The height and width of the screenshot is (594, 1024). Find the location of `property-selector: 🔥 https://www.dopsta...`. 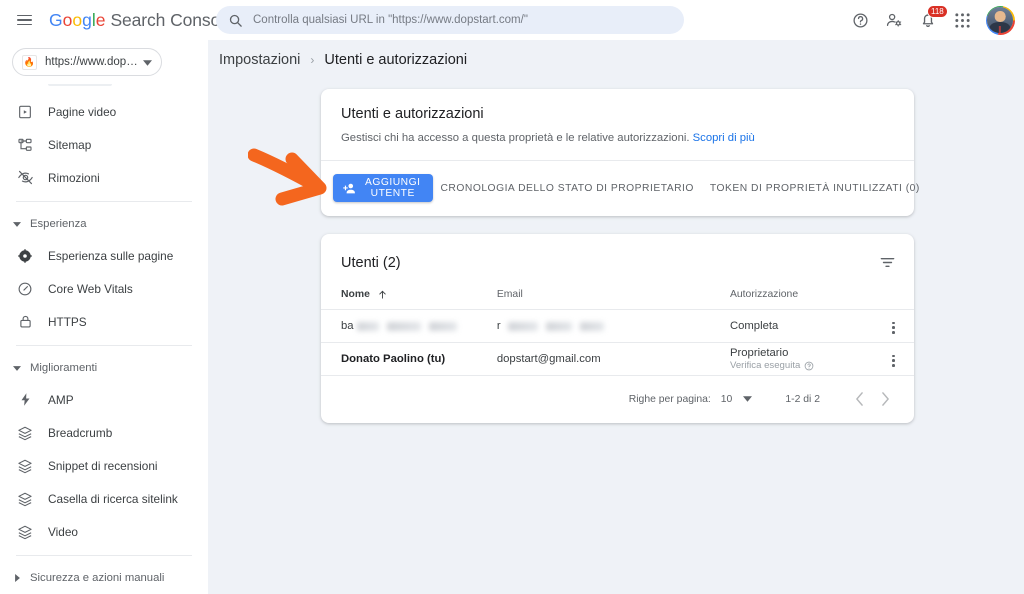

property-selector: 🔥 https://www.dopsta... is located at coordinates (87, 62).